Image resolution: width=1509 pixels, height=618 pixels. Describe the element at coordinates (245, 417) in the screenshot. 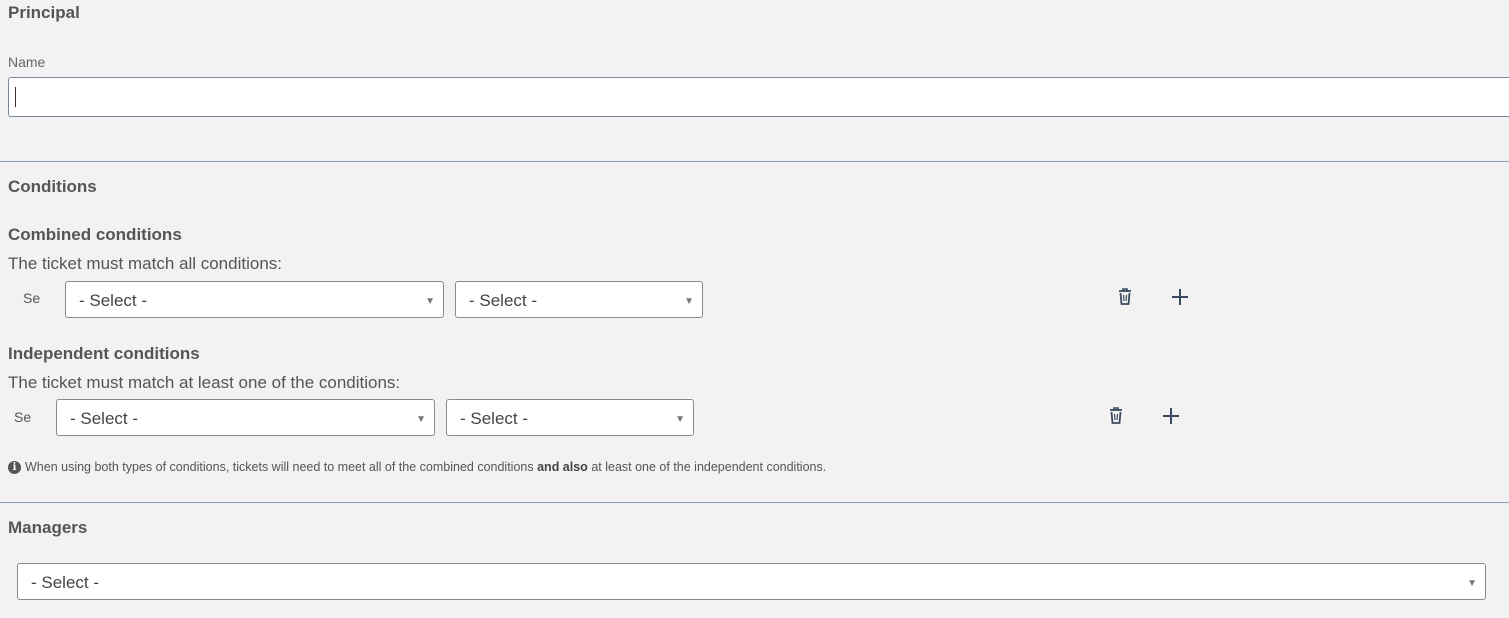

I see `independent-field-select: - Select - ▼` at that location.